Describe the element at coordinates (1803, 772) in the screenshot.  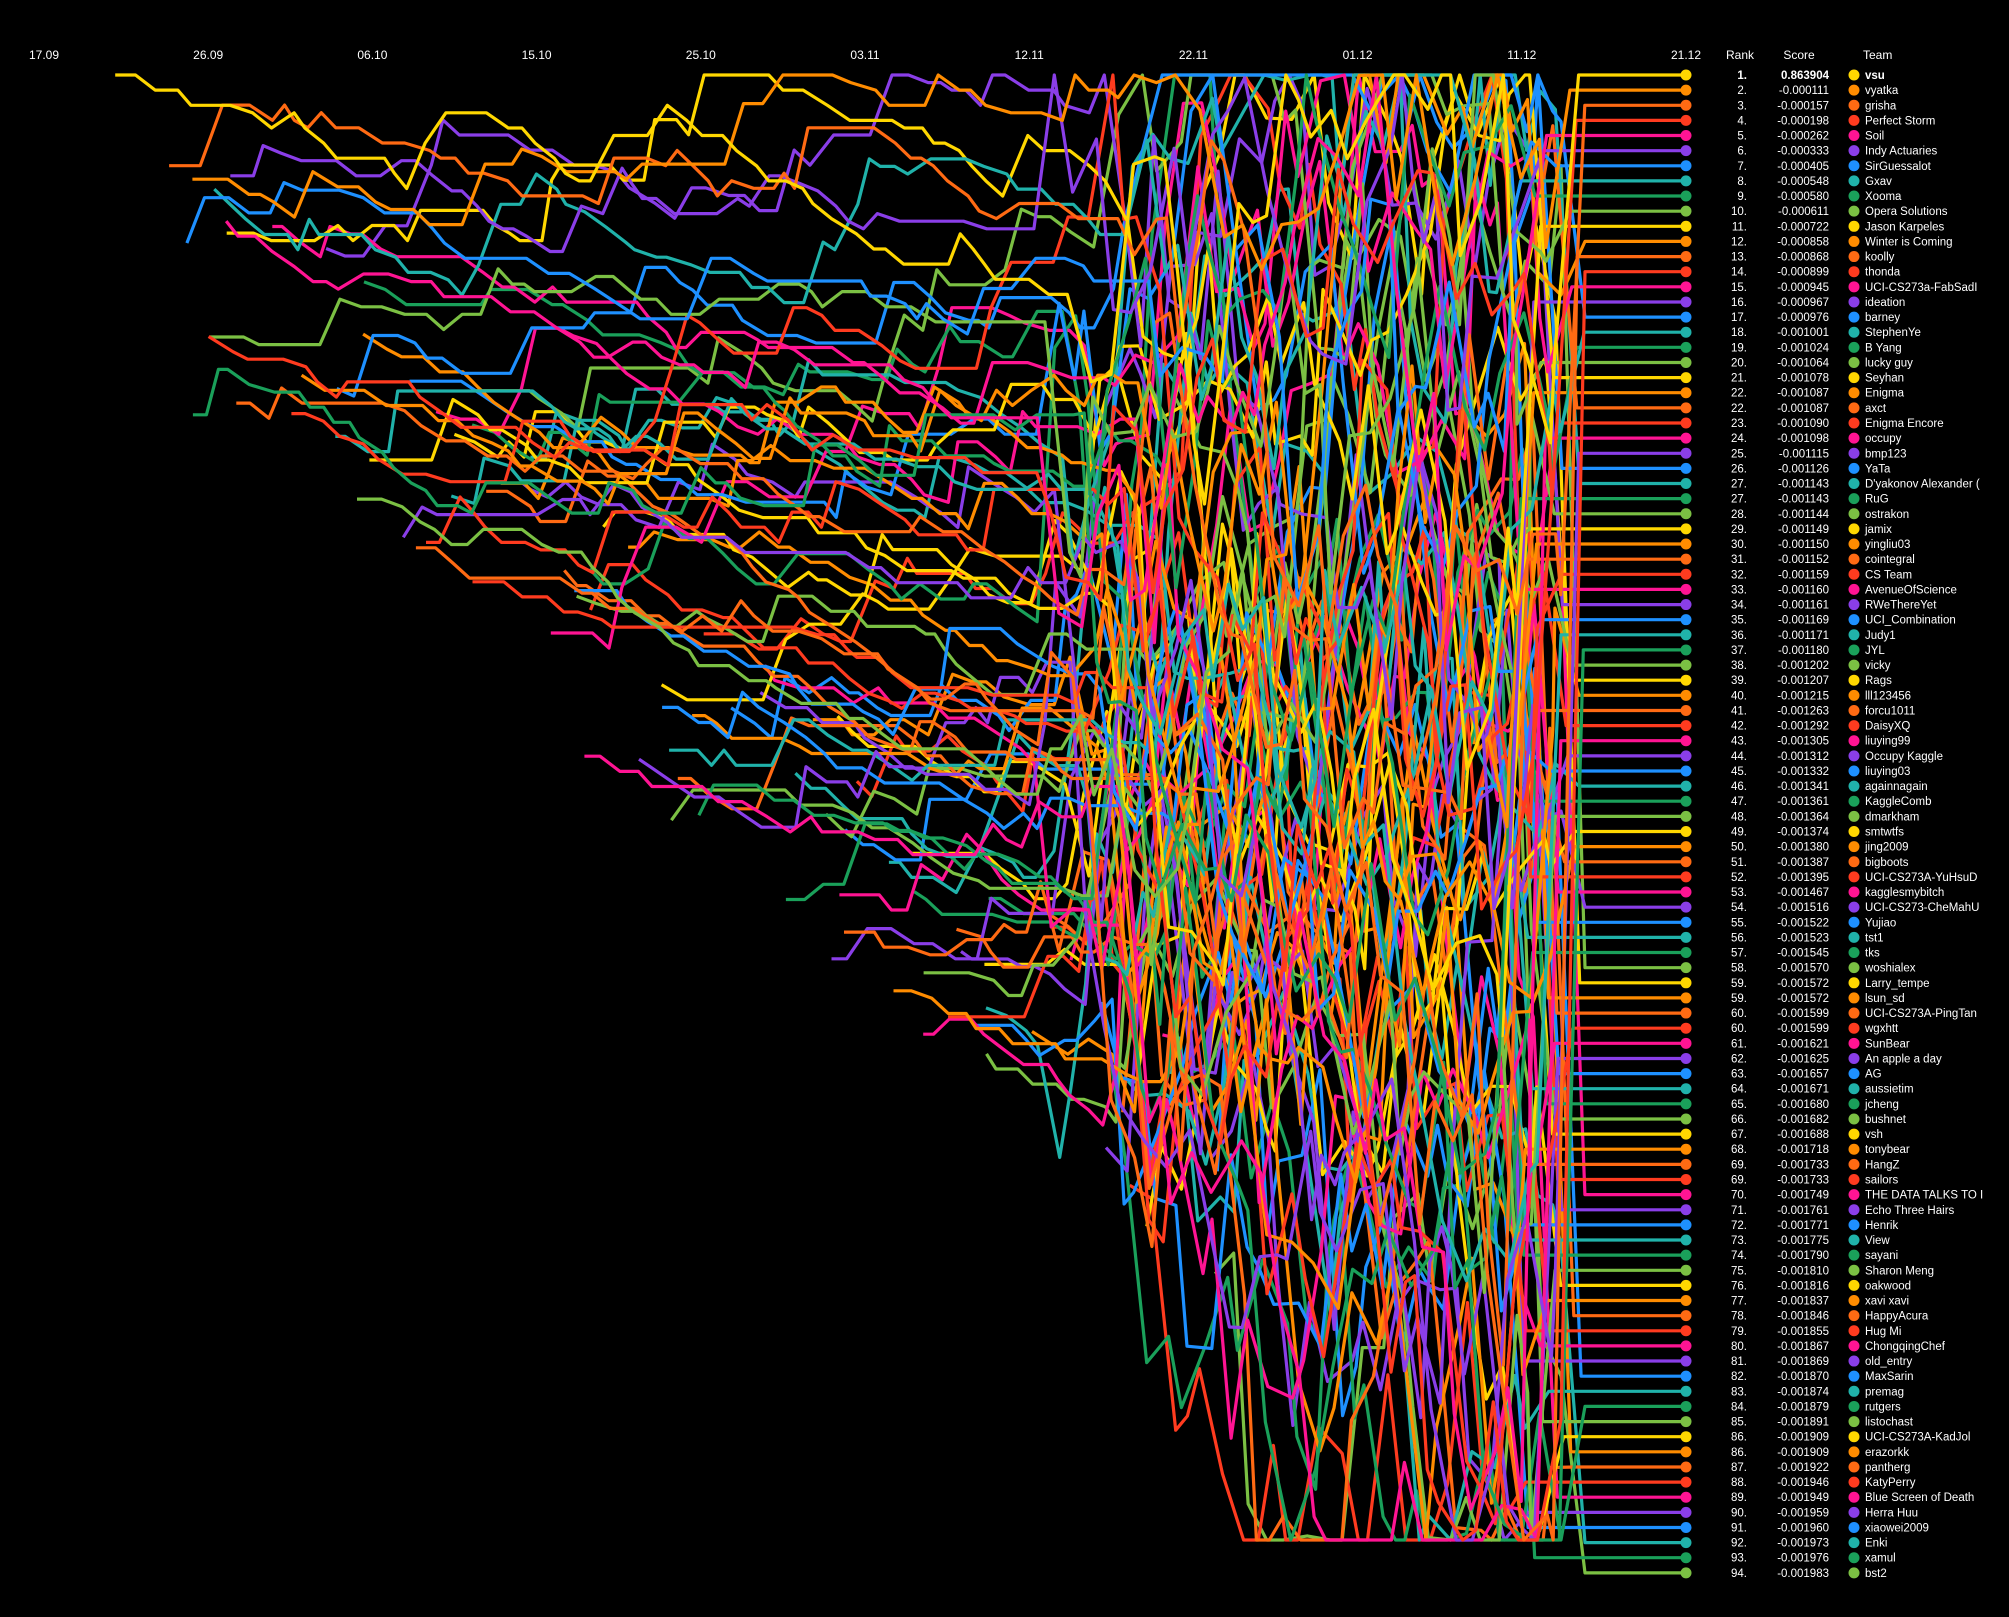
I see `legend-score: -0.001332` at that location.